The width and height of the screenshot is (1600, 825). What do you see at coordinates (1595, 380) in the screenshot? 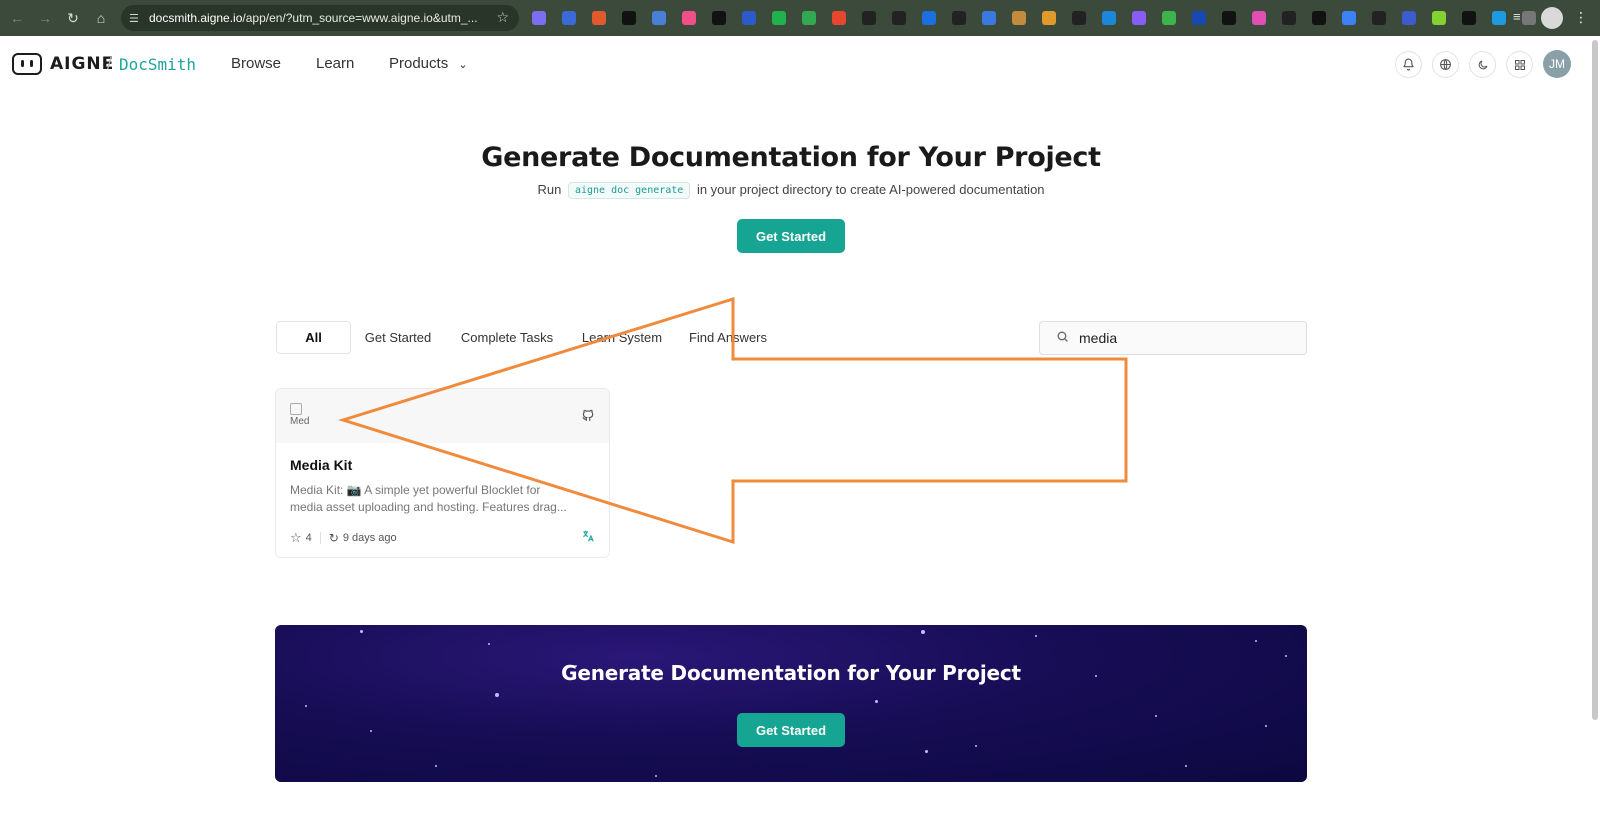
I see `page-scrollbar` at bounding box center [1595, 380].